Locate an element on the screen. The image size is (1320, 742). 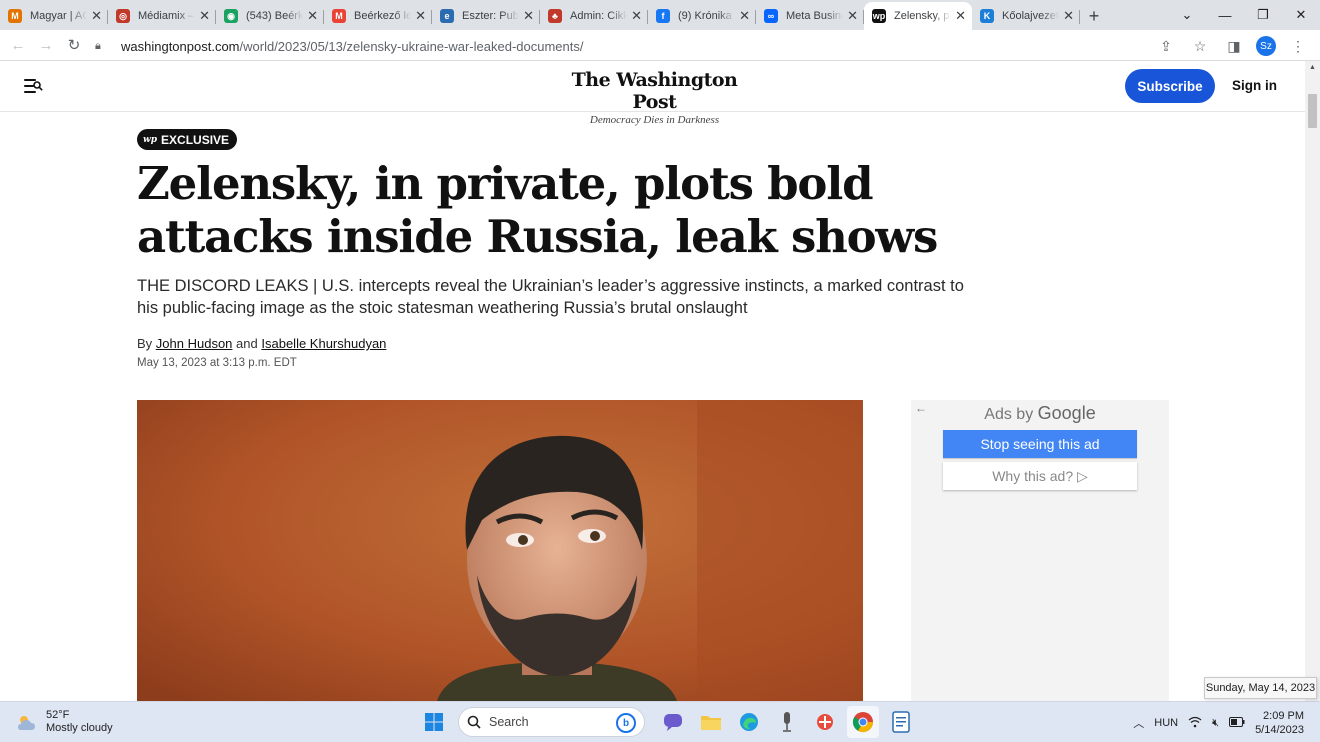
tab-label: (543) Beérk is located at coordinates (275, 16).